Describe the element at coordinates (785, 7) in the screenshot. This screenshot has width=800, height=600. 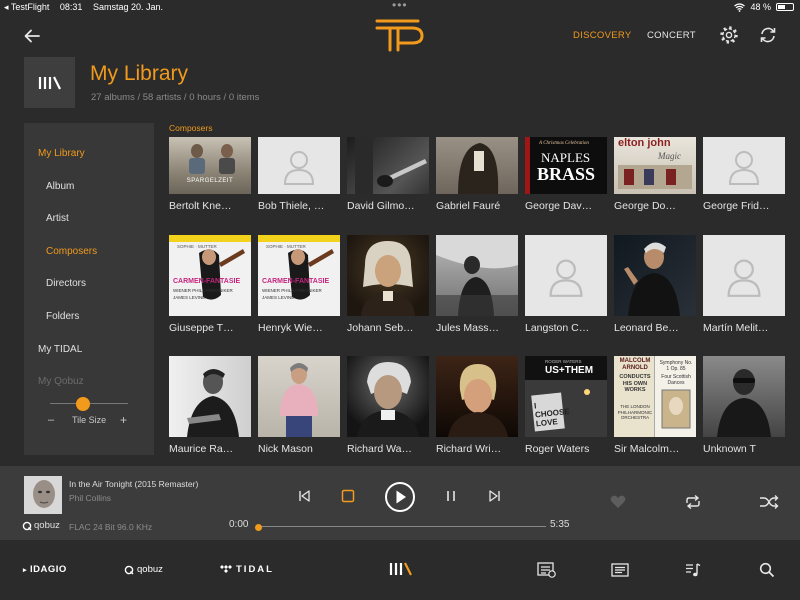
I see `battery-icon` at that location.